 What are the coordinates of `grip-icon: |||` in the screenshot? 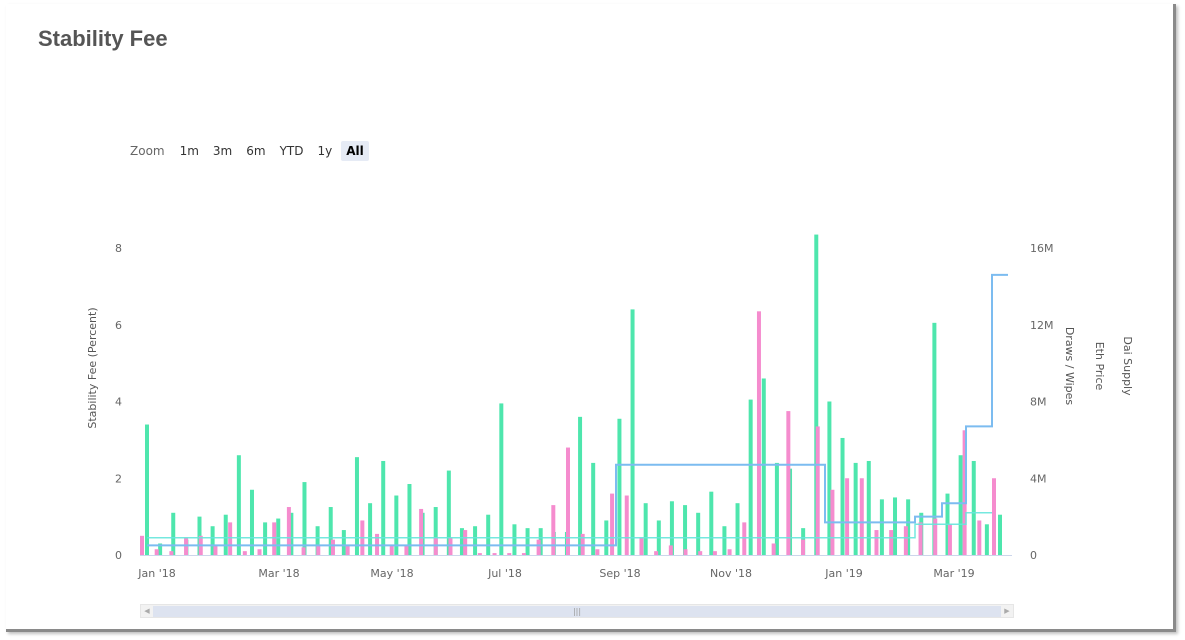 It's located at (577, 611).